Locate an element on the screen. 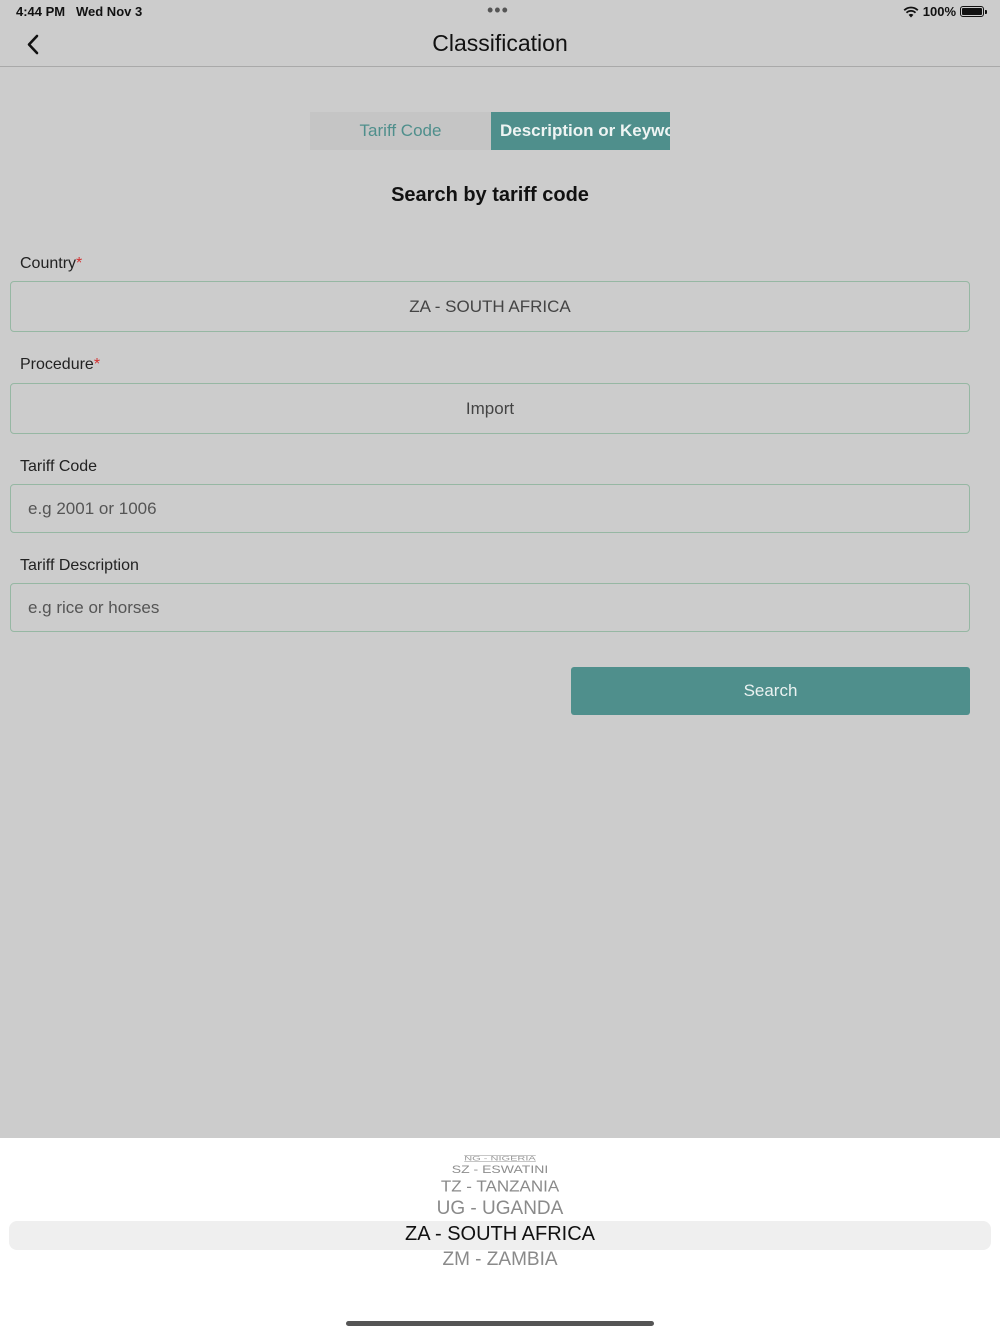 The height and width of the screenshot is (1334, 1000). procedure-value: Import is located at coordinates (490, 408).